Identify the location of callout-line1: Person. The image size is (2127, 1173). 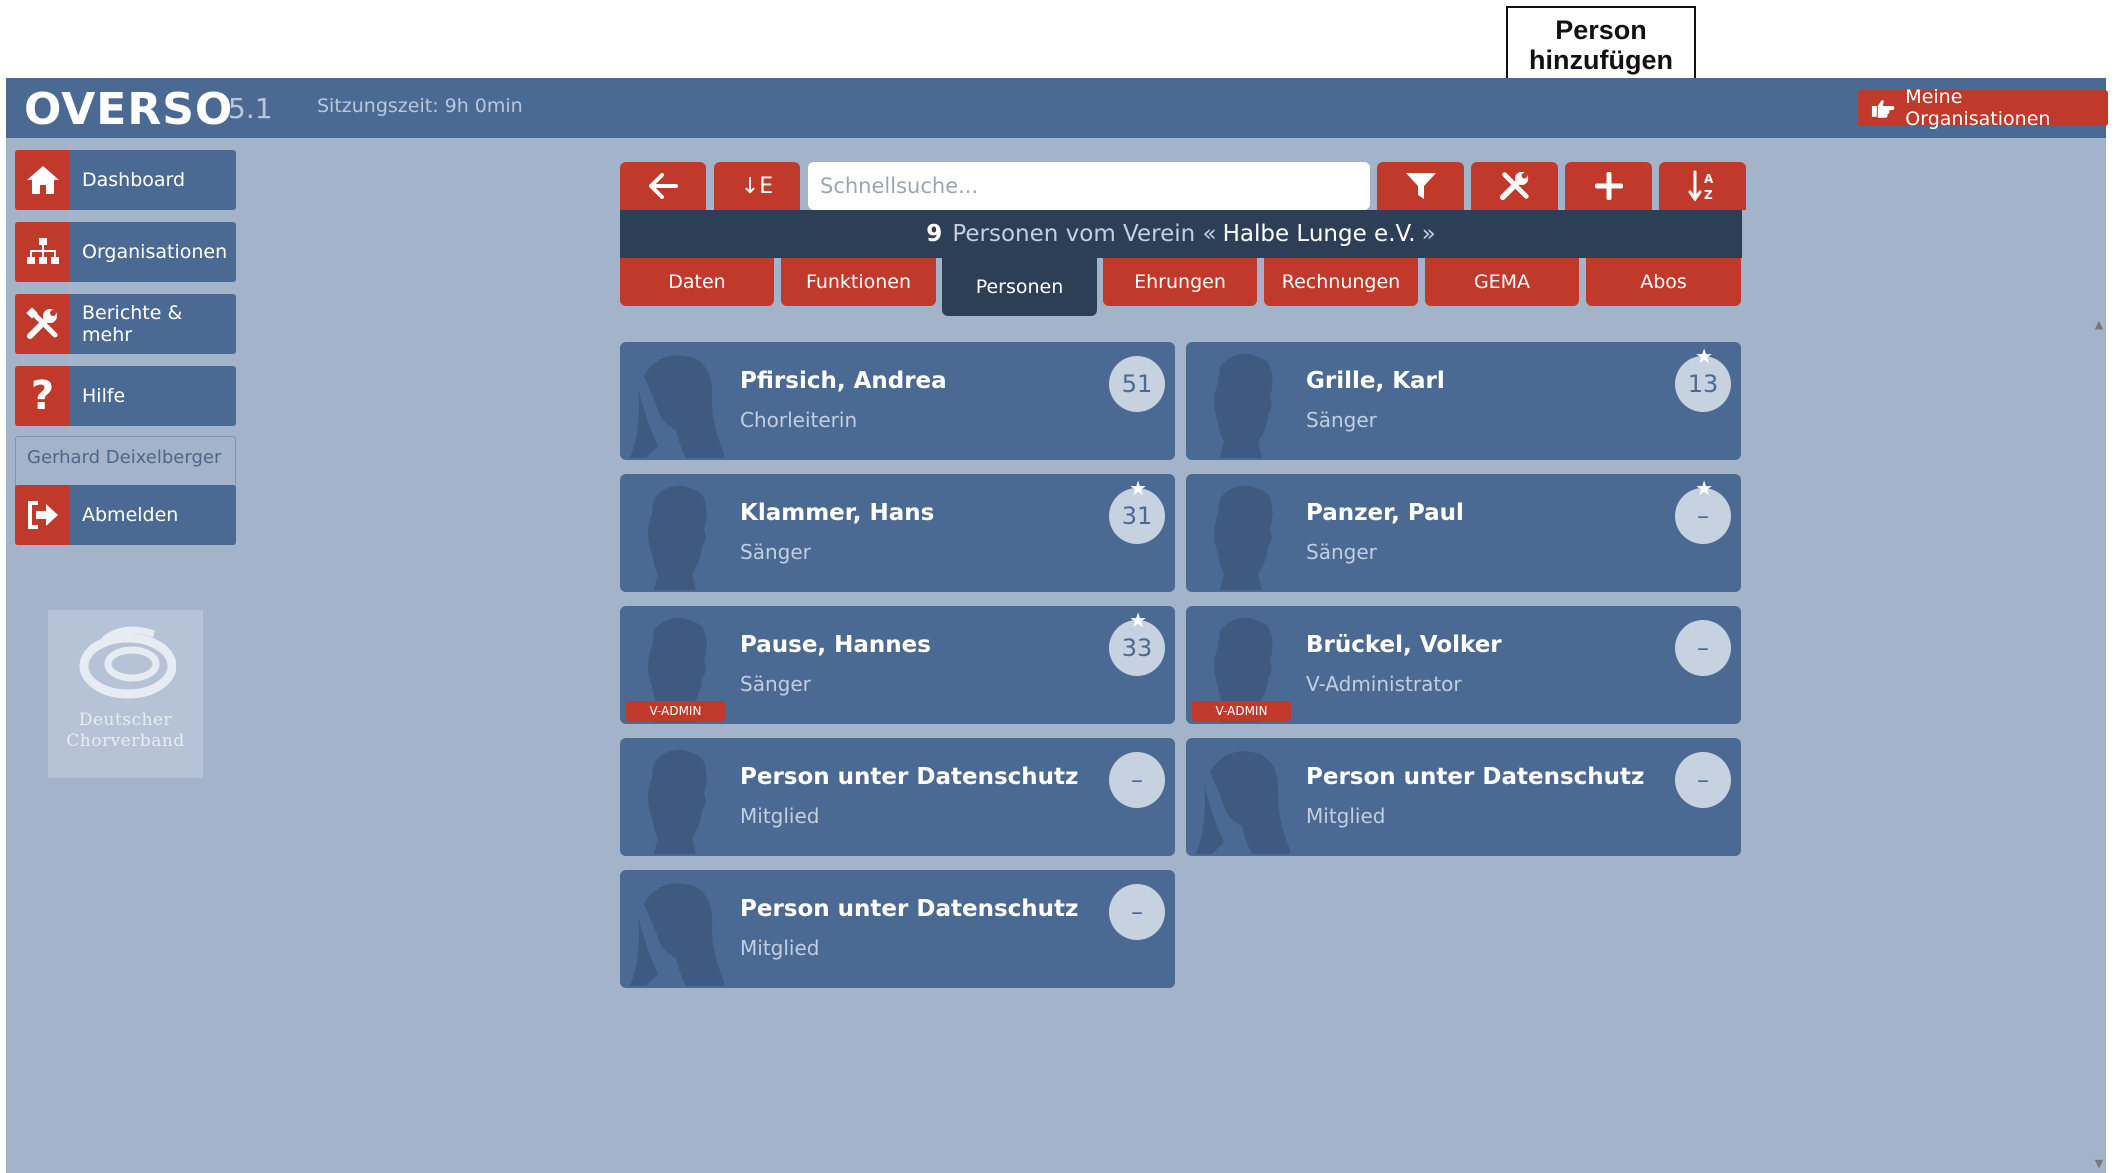
(1601, 30).